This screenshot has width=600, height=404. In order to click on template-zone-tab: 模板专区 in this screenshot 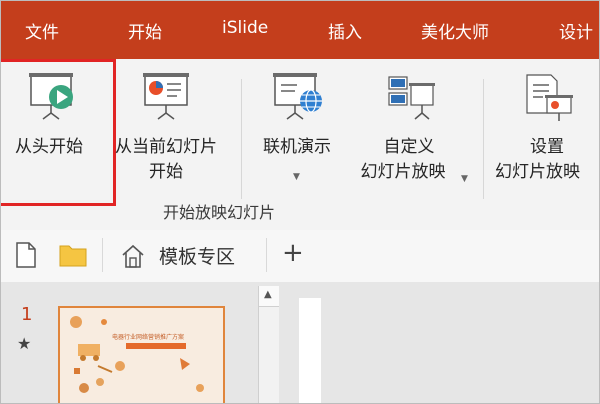, I will do `click(184, 256)`.